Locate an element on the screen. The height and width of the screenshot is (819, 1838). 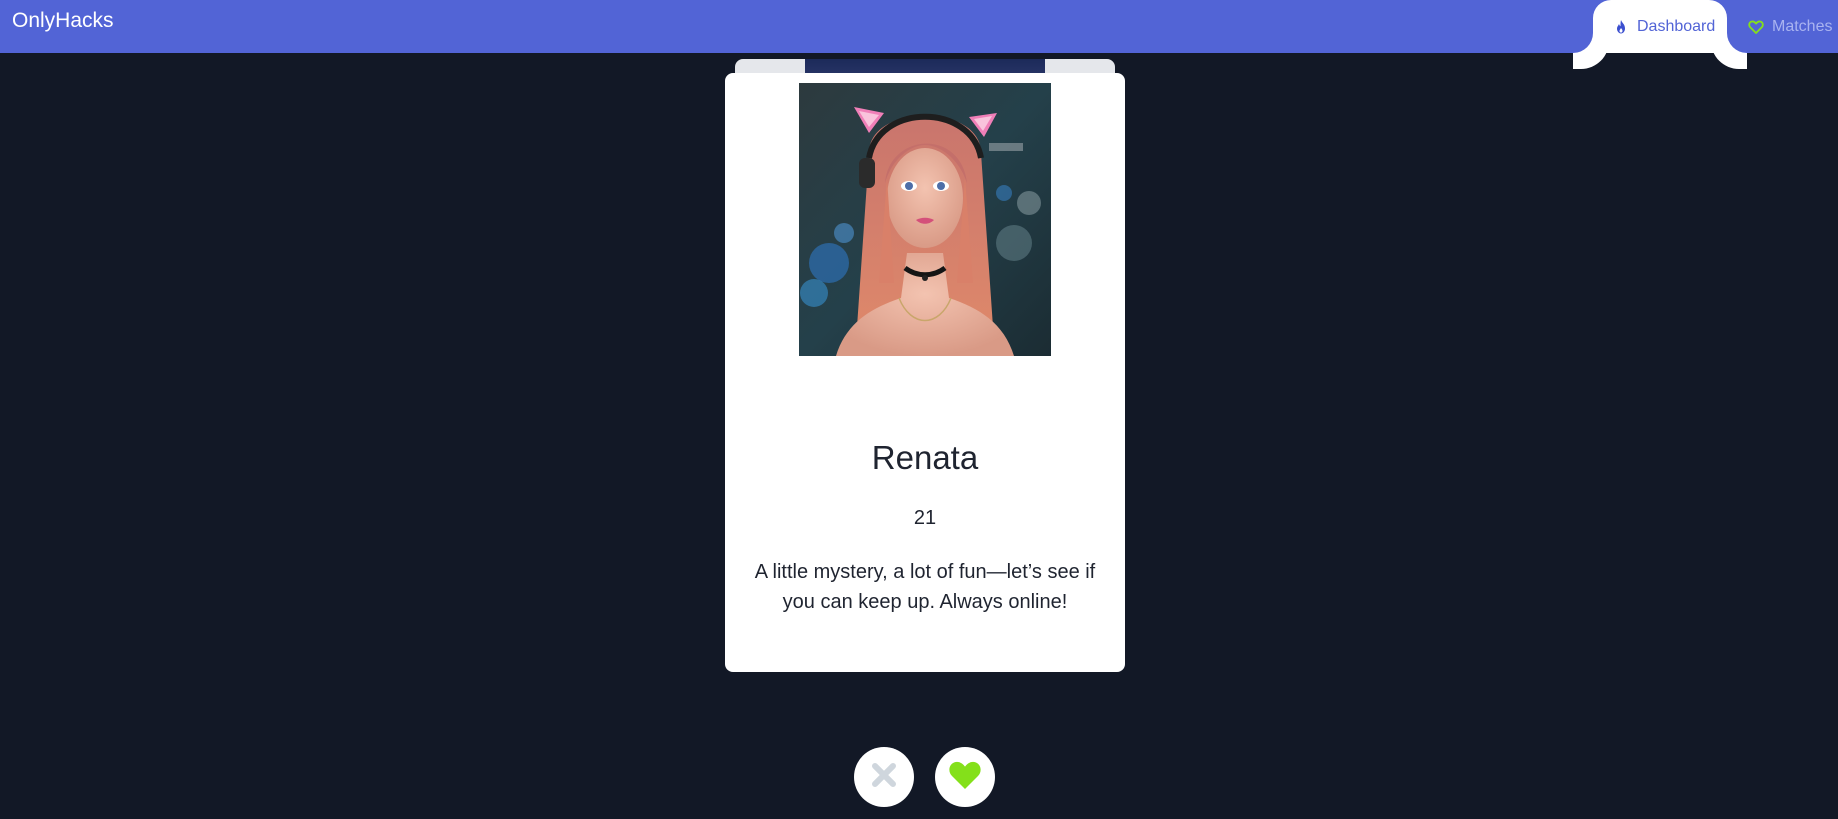
tab-matches: Matches is located at coordinates (1783, 26).